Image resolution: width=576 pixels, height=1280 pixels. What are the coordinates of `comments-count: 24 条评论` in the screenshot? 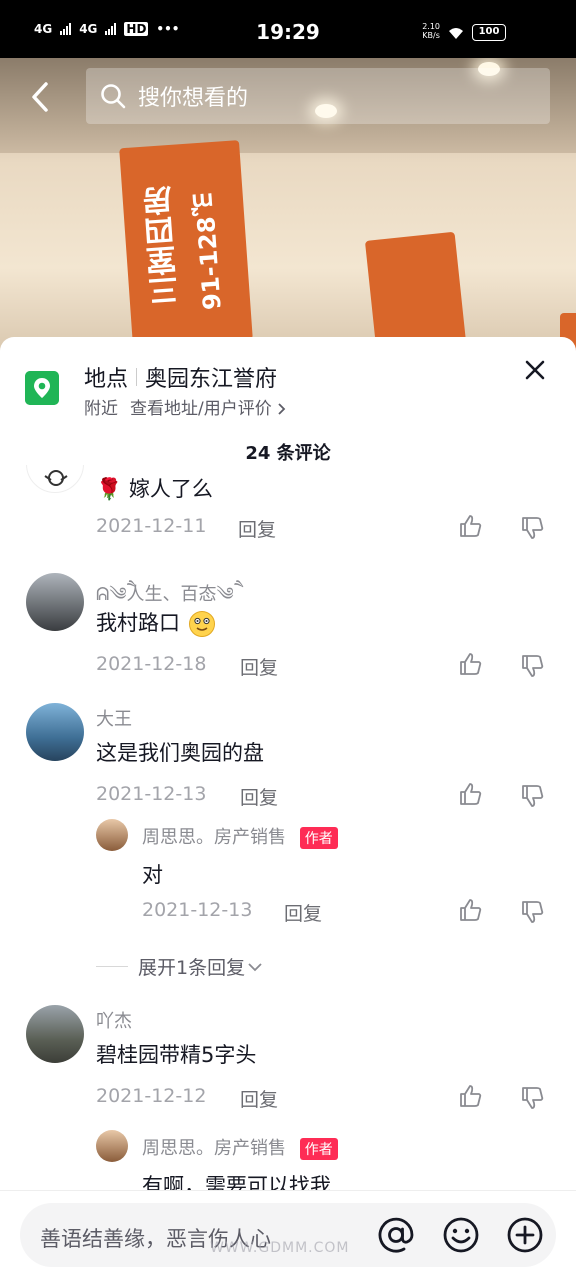 It's located at (288, 453).